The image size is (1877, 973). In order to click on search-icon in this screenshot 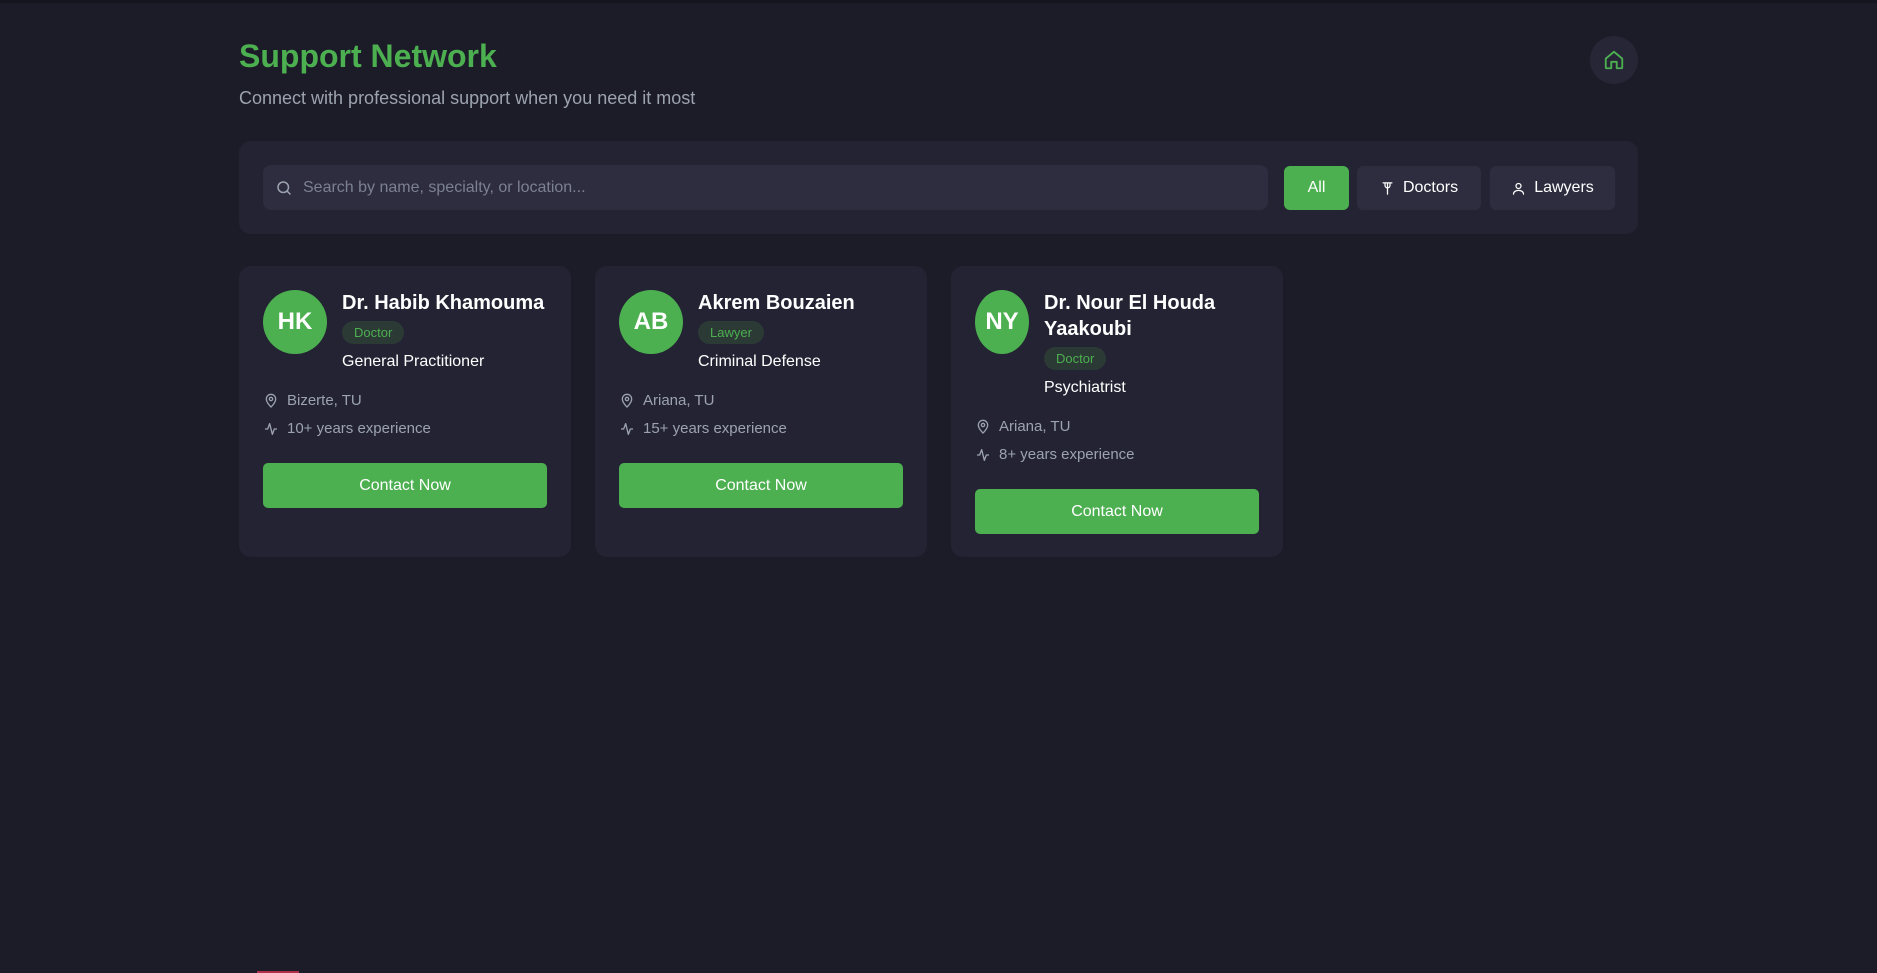, I will do `click(284, 188)`.